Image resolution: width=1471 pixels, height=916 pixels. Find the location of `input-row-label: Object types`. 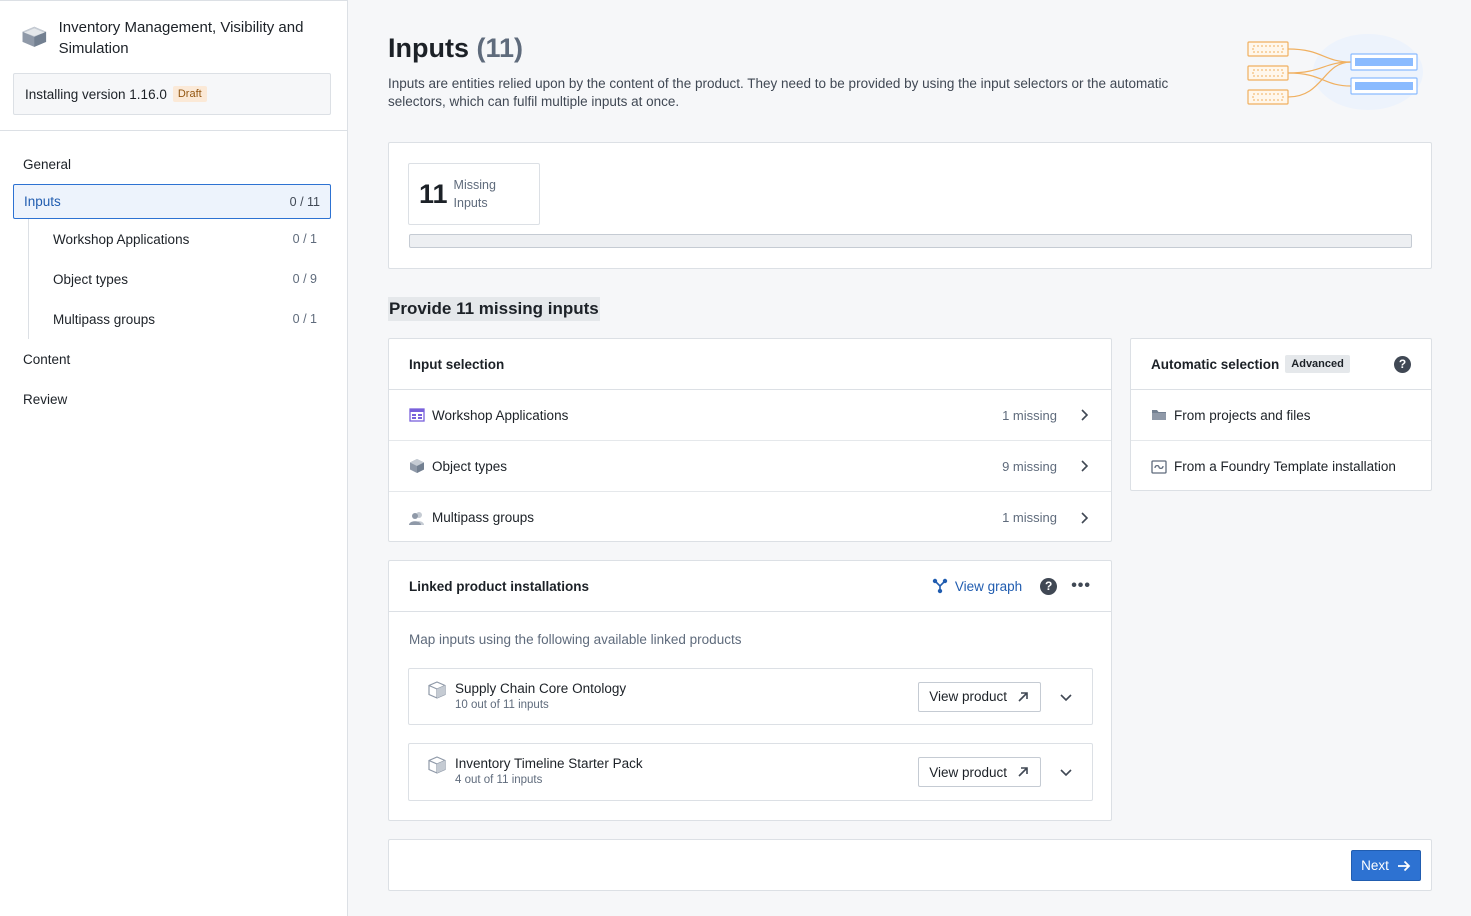

input-row-label: Object types is located at coordinates (470, 466).